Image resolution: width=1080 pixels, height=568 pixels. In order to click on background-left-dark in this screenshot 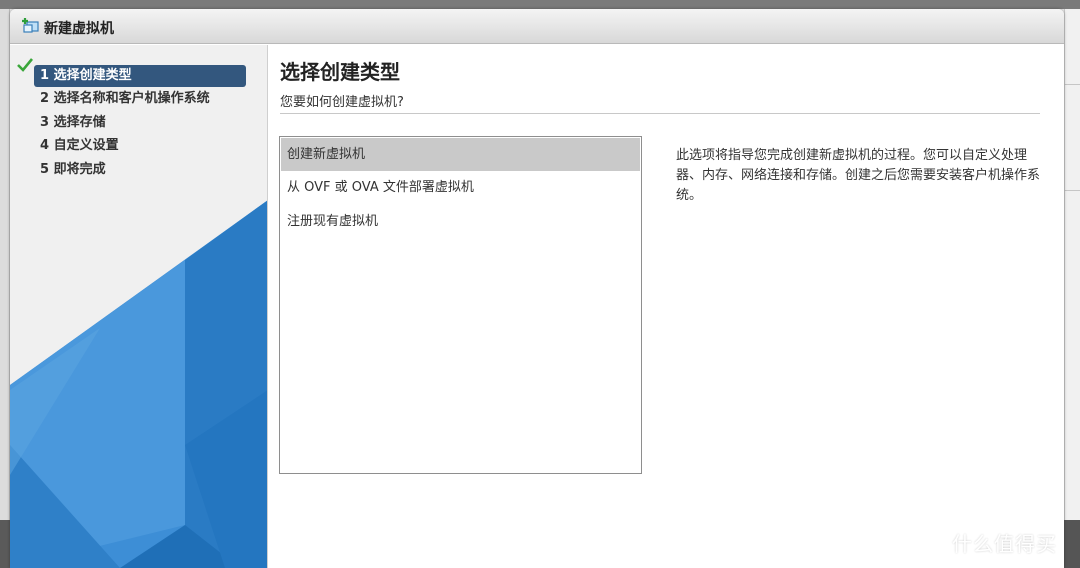, I will do `click(5, 544)`.